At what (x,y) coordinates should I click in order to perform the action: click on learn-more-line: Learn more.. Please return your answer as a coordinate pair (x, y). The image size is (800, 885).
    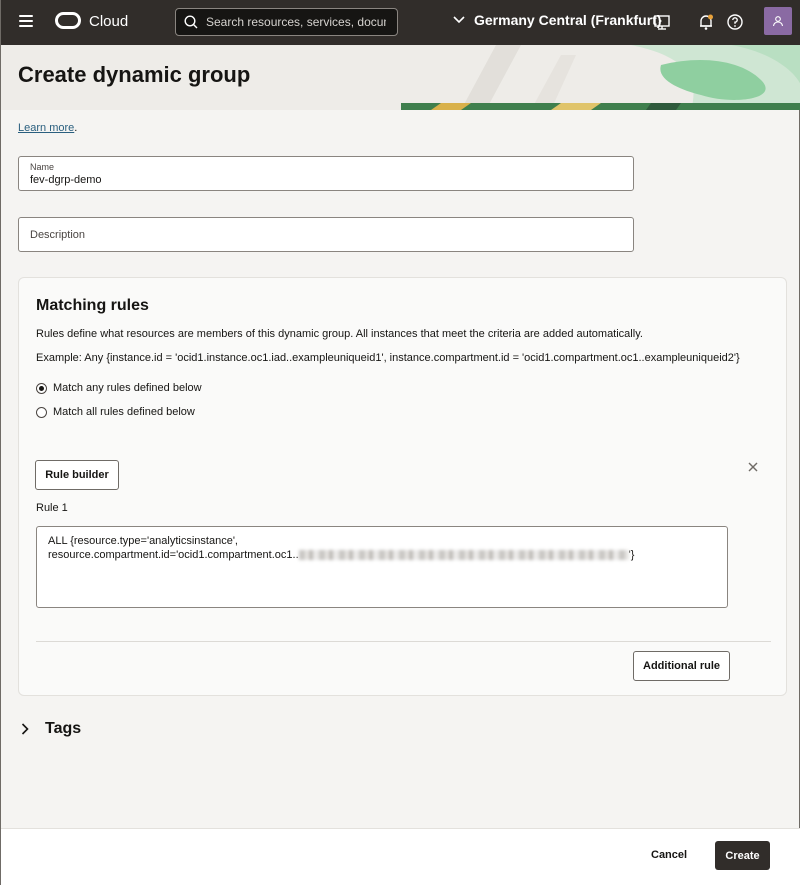
    Looking at the image, I should click on (47, 128).